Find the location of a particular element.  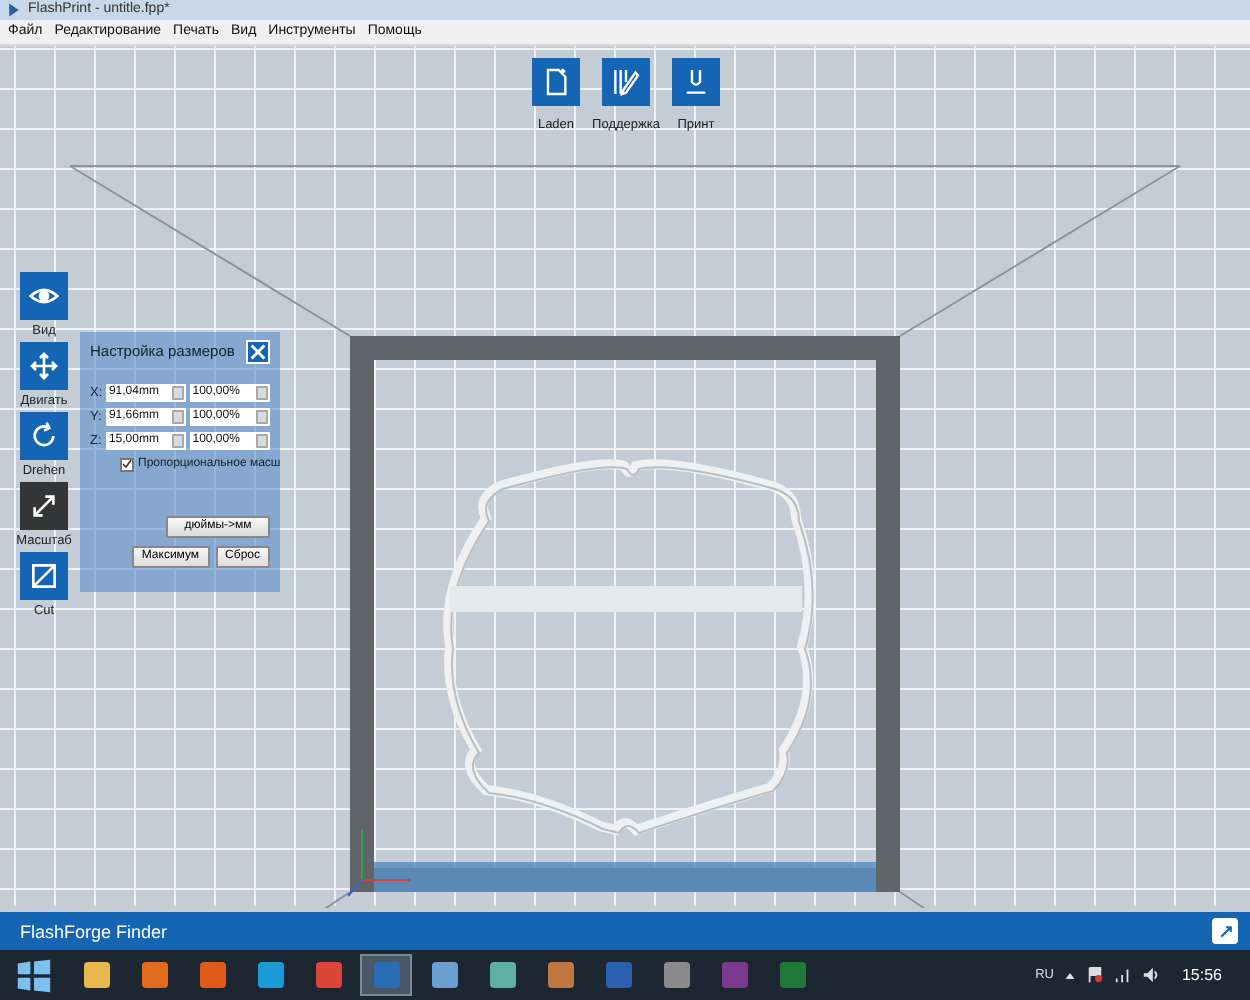

move-arrows-icon is located at coordinates (44, 365).